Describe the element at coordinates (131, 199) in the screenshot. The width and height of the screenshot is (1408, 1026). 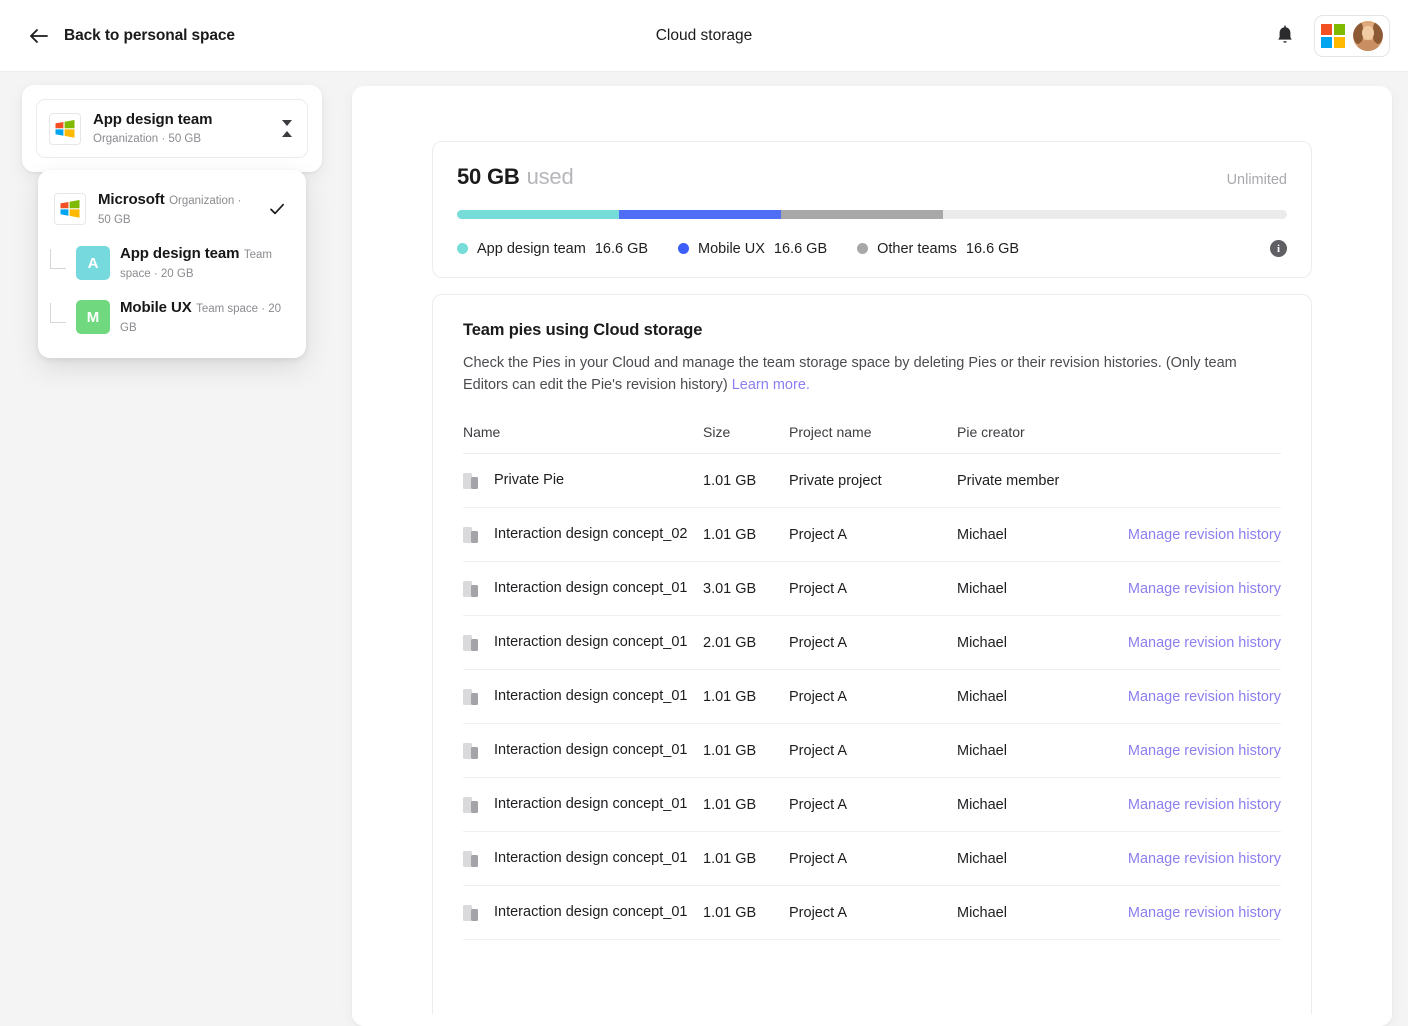
I see `dropdown-item-title: Microsoft` at that location.